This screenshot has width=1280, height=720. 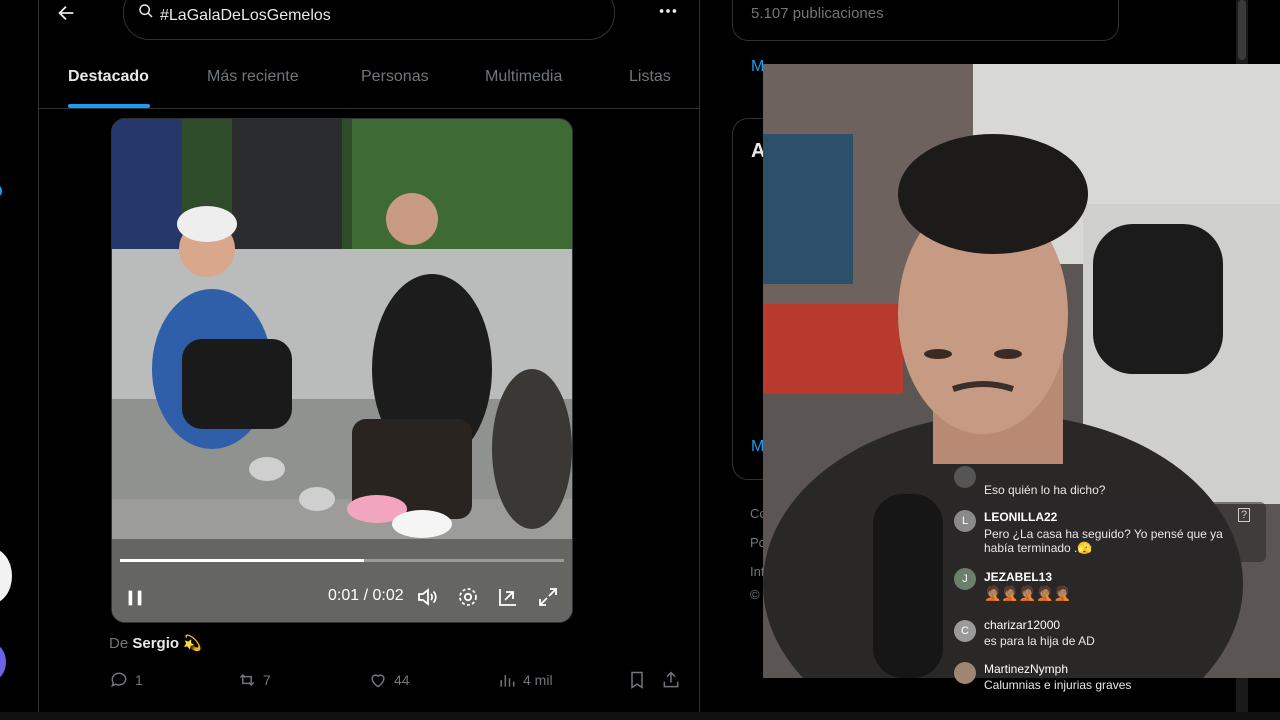 What do you see at coordinates (192, 643) in the screenshot?
I see `credit-emoji: 💫` at bounding box center [192, 643].